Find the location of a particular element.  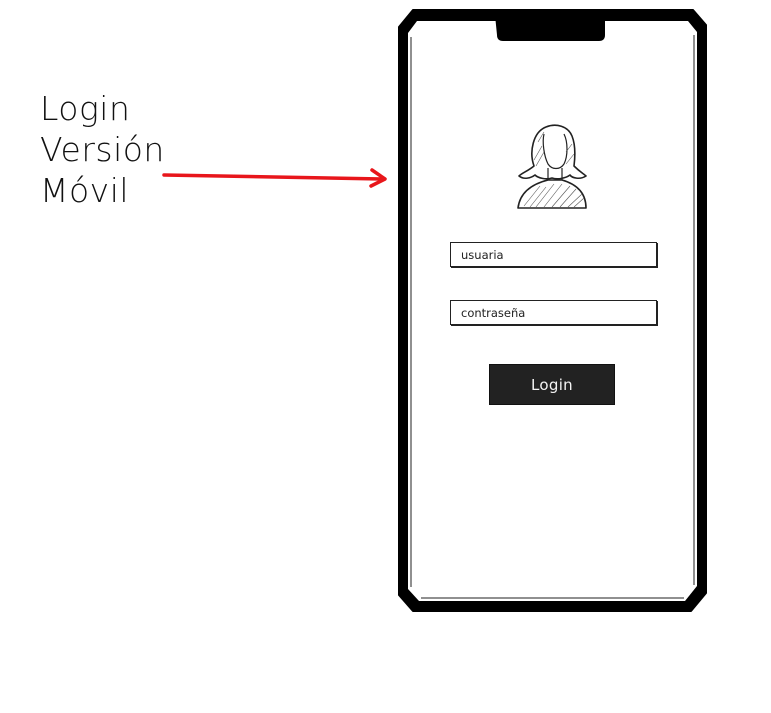

login-button-label: Login is located at coordinates (552, 384).